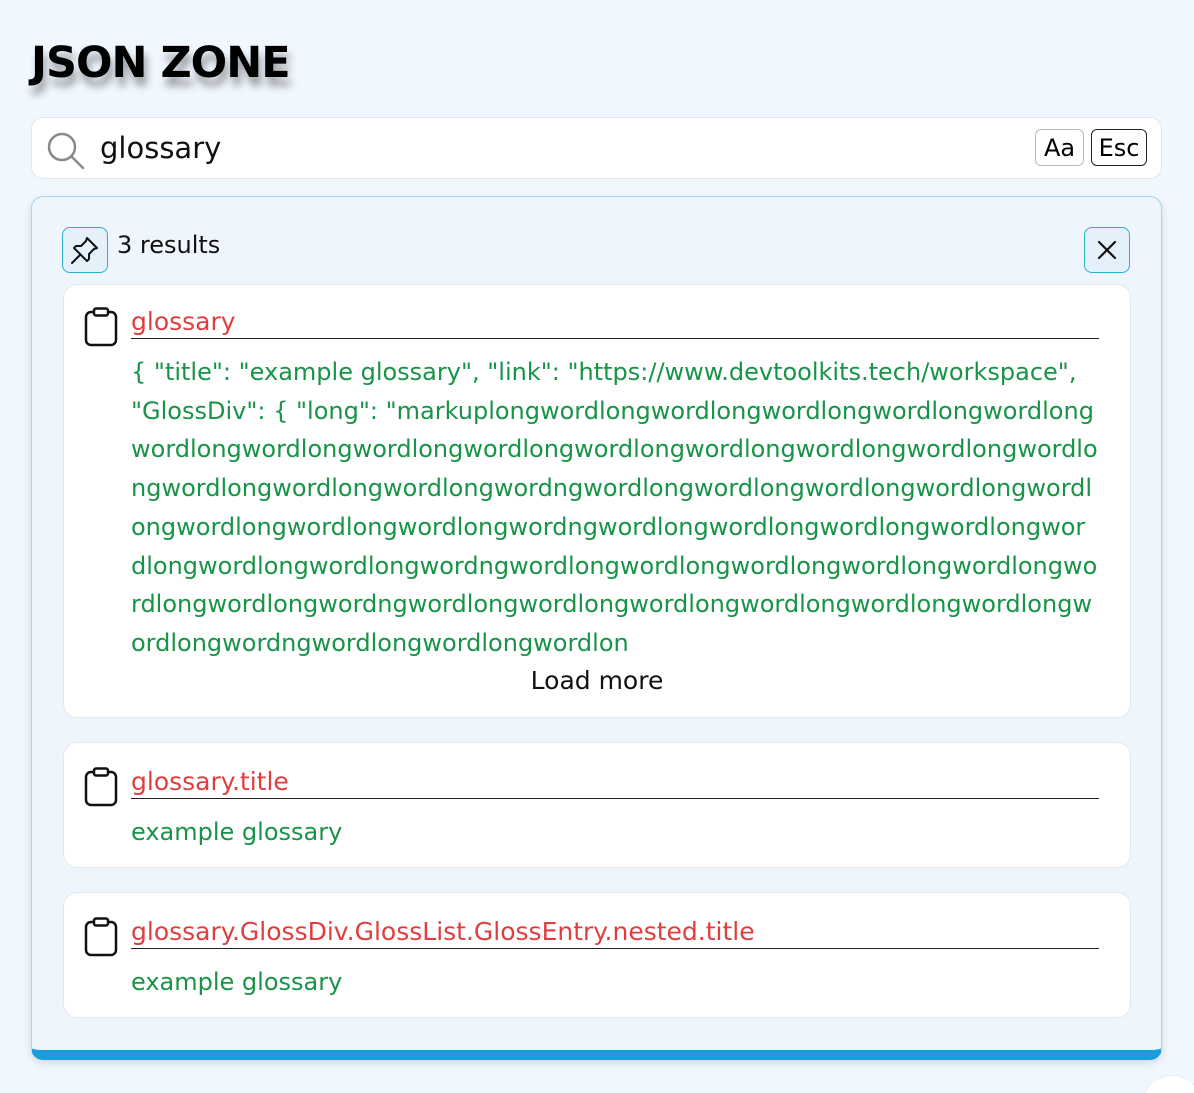 The image size is (1194, 1093). I want to click on close-results-button, so click(1107, 250).